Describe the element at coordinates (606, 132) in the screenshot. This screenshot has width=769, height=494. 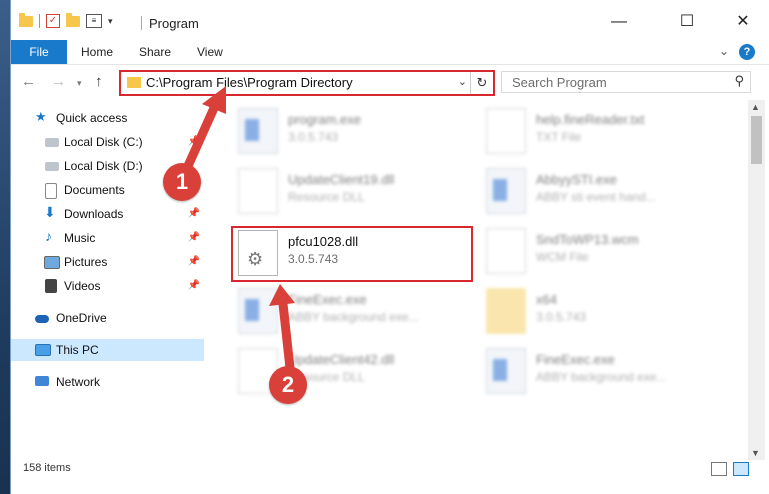
I see `list-item: help.fineReader.txt TXT File` at that location.